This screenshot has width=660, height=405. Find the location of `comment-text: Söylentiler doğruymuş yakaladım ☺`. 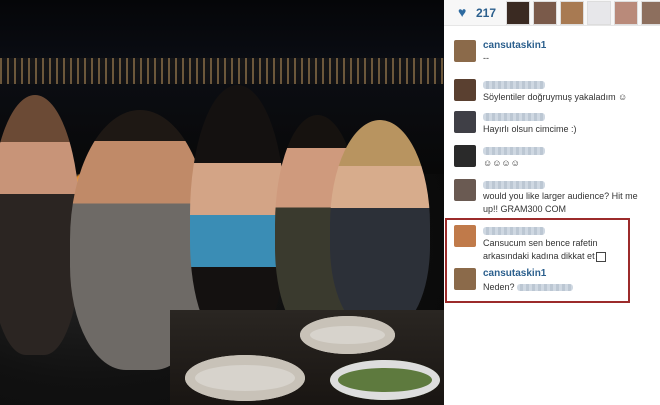

comment-text: Söylentiler doğruymuş yakaladım ☺ is located at coordinates (555, 97).